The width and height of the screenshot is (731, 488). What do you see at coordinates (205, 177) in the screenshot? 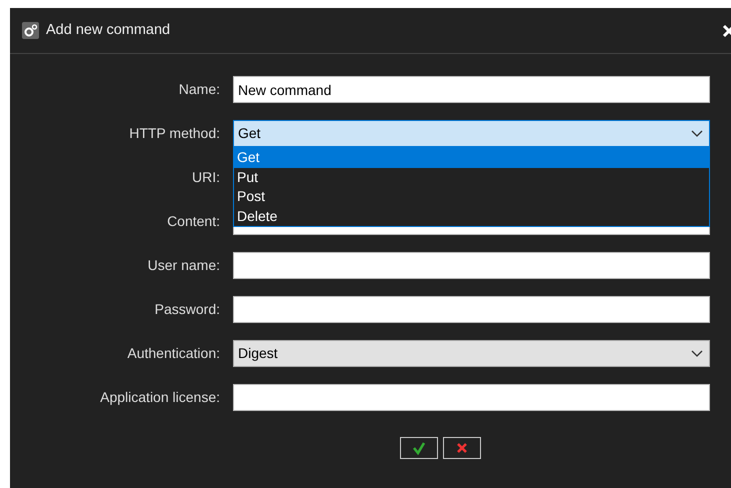
I see `field-label: URI:` at bounding box center [205, 177].